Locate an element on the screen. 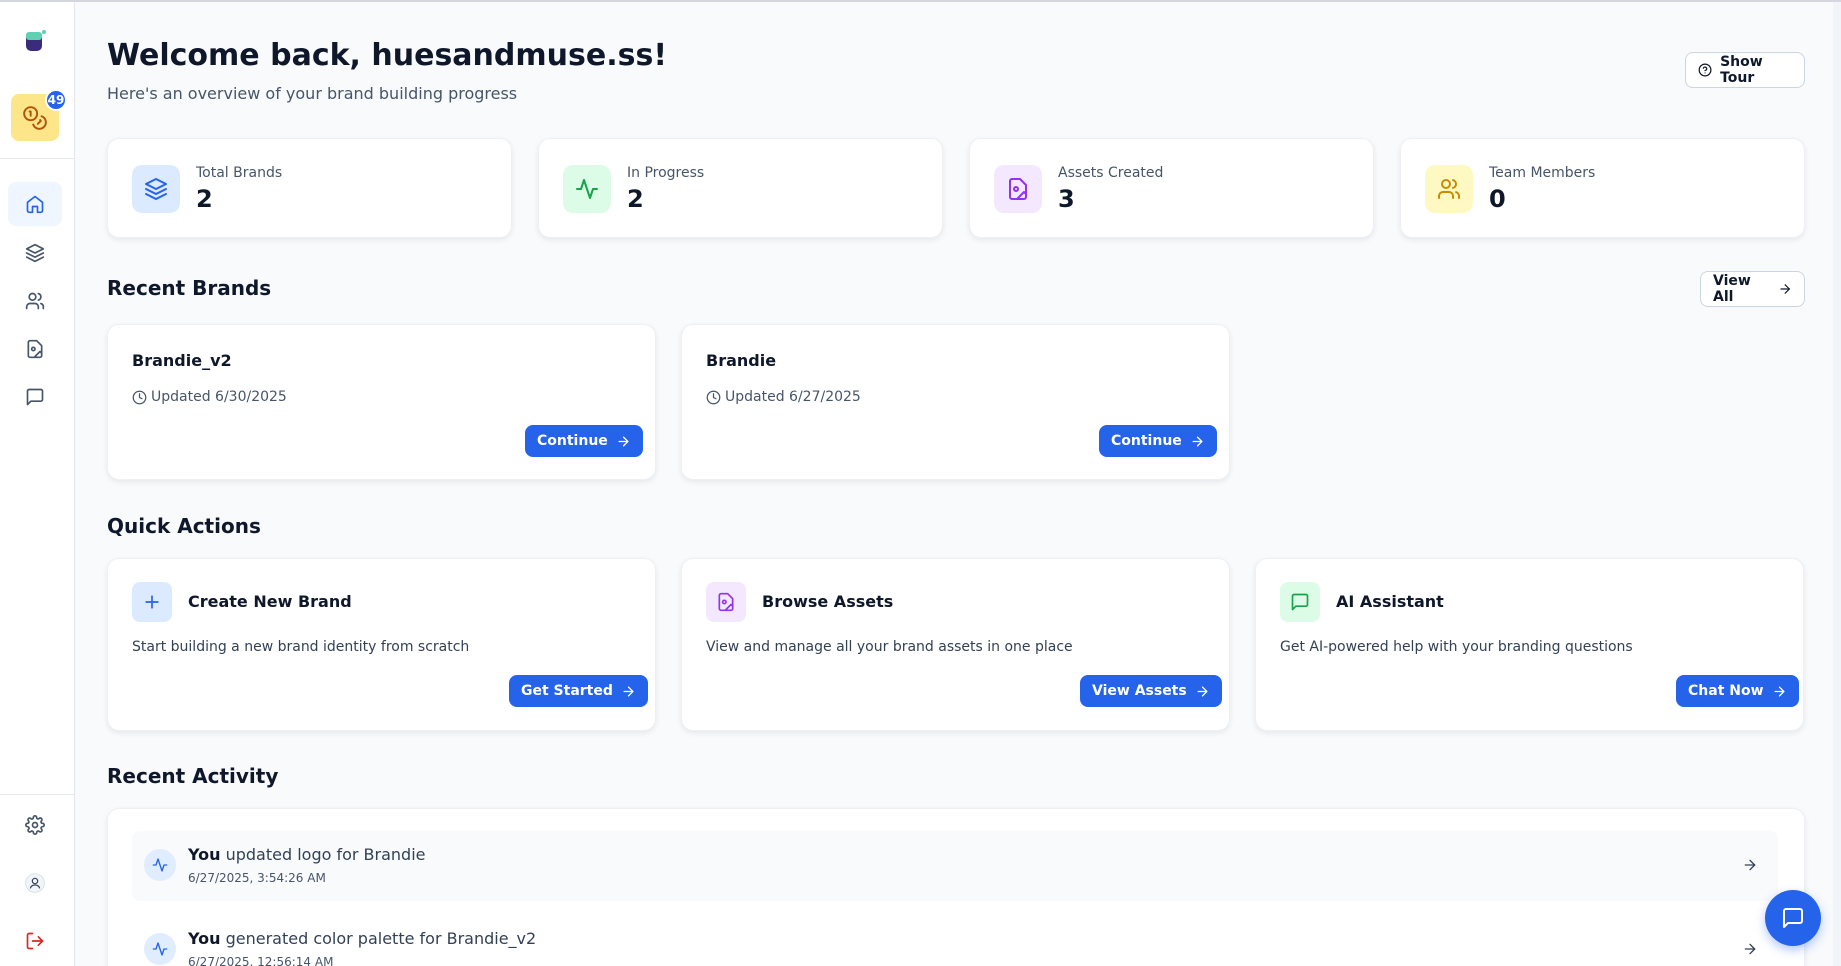 This screenshot has width=1841, height=966. home-icon is located at coordinates (35, 204).